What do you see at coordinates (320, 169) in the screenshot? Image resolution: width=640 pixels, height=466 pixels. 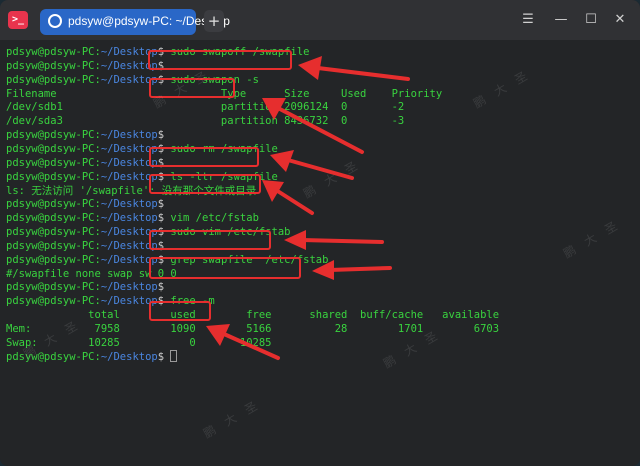 I see `arrow-rm` at bounding box center [320, 169].